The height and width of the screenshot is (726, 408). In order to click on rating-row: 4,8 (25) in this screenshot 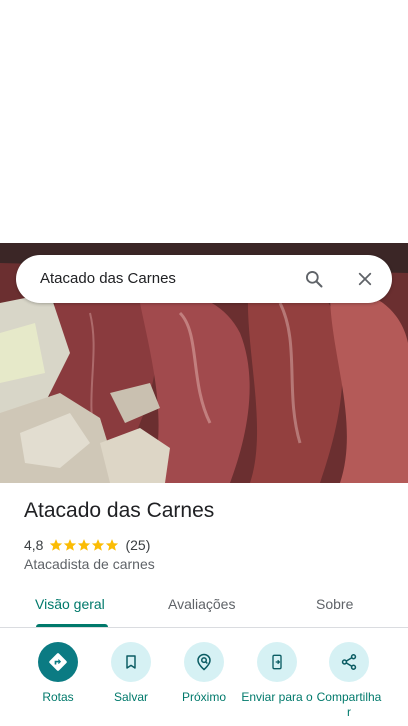, I will do `click(87, 545)`.